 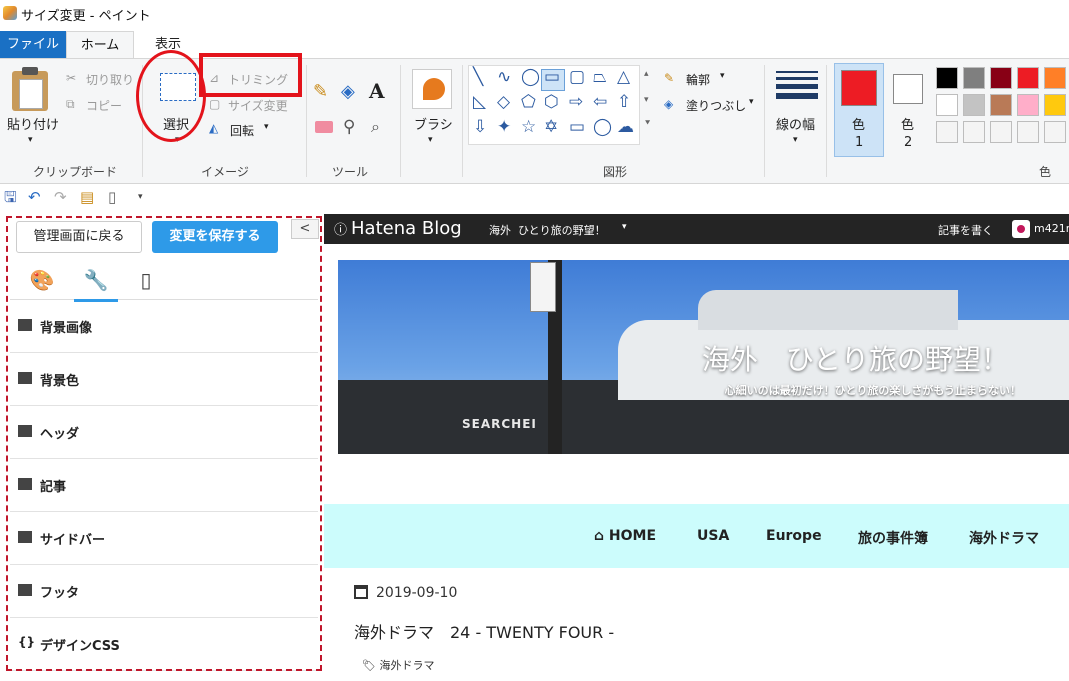 What do you see at coordinates (377, 91) in the screenshot?
I see `text-tool-icon: A` at bounding box center [377, 91].